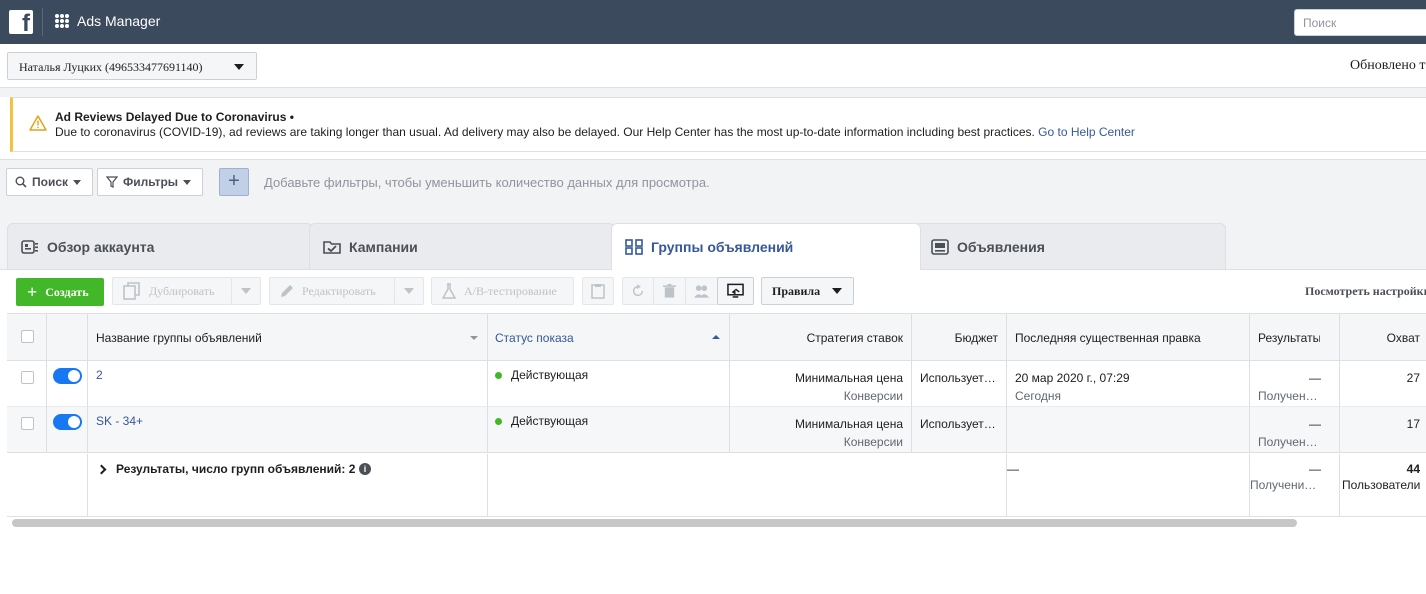 The height and width of the screenshot is (594, 1426). Describe the element at coordinates (99, 375) in the screenshot. I see `ad-set-name-link: 2` at that location.